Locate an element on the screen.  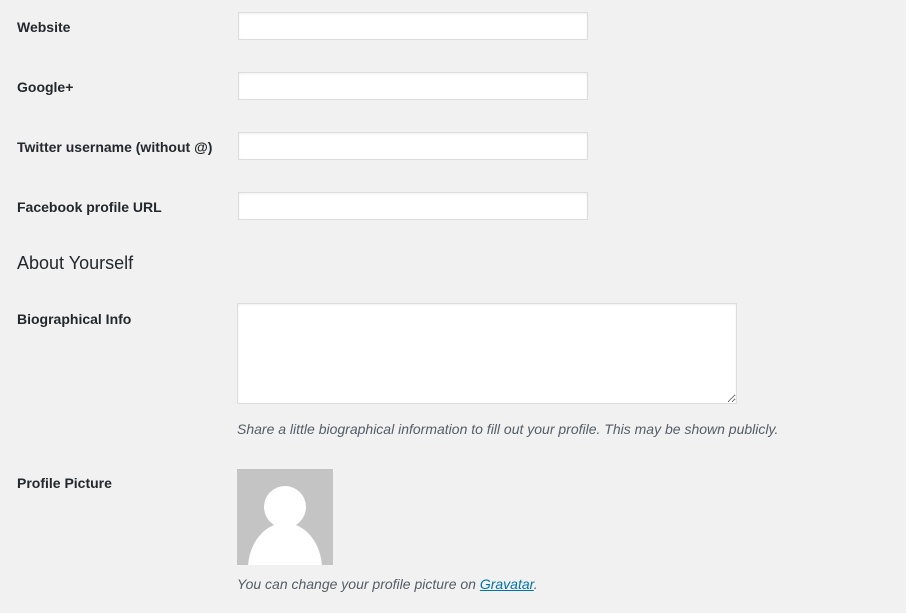
profile-picture-label: Profile Picture is located at coordinates (64, 483).